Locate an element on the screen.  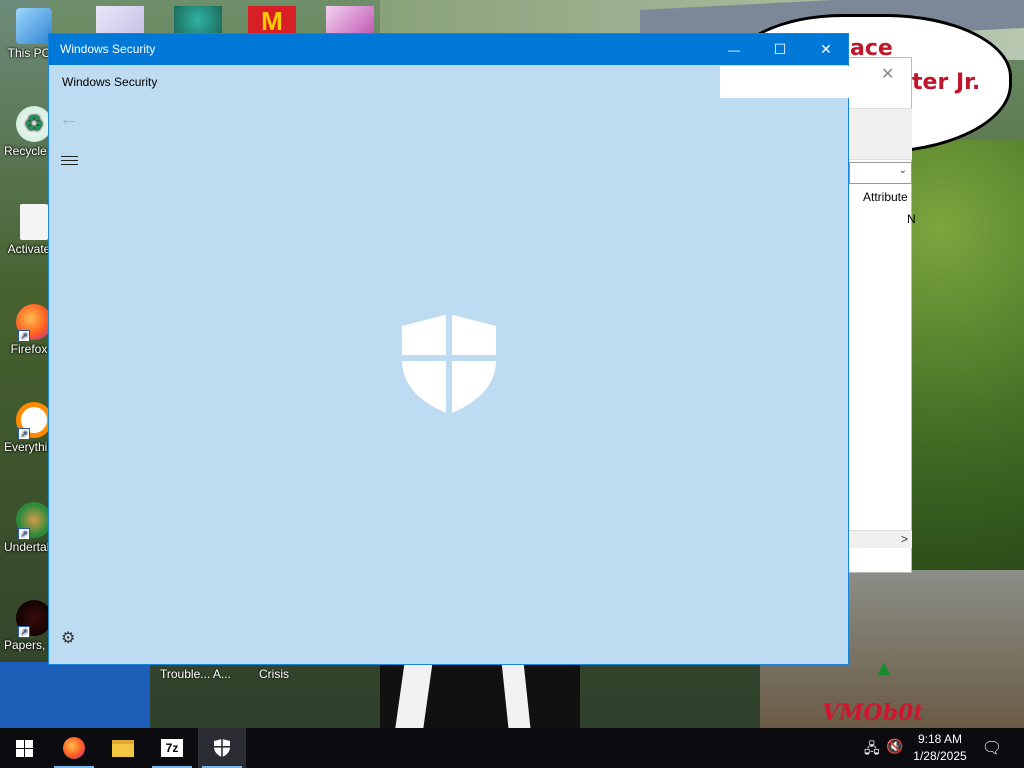
desktop-icon-label: Everything is located at coordinates (29, 447).